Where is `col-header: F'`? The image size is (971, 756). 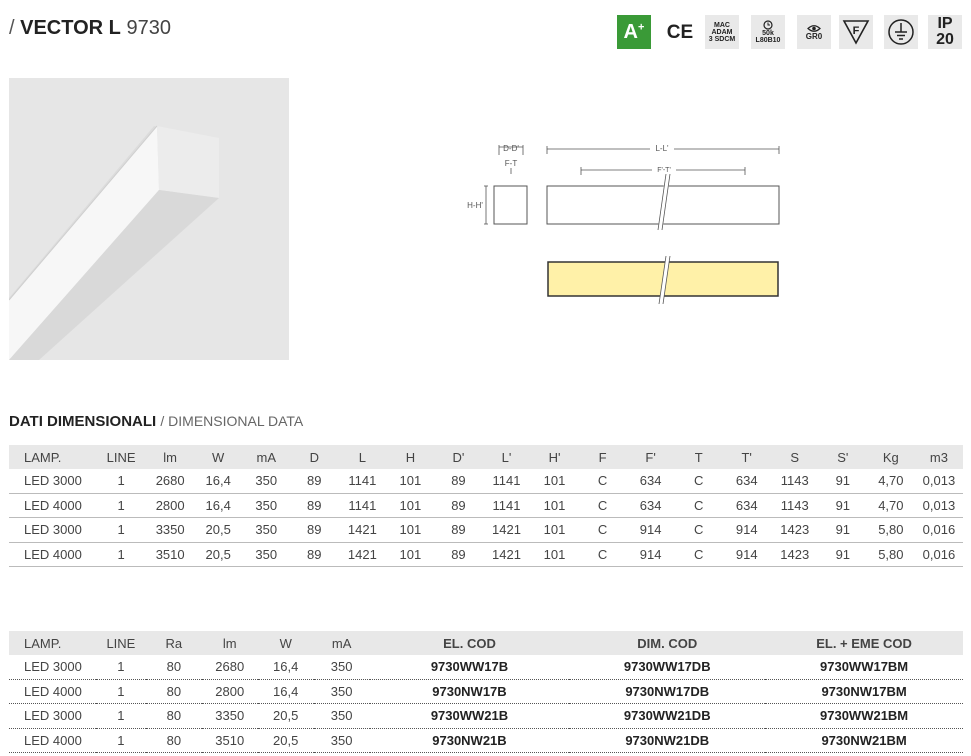
col-header: F' is located at coordinates (650, 457).